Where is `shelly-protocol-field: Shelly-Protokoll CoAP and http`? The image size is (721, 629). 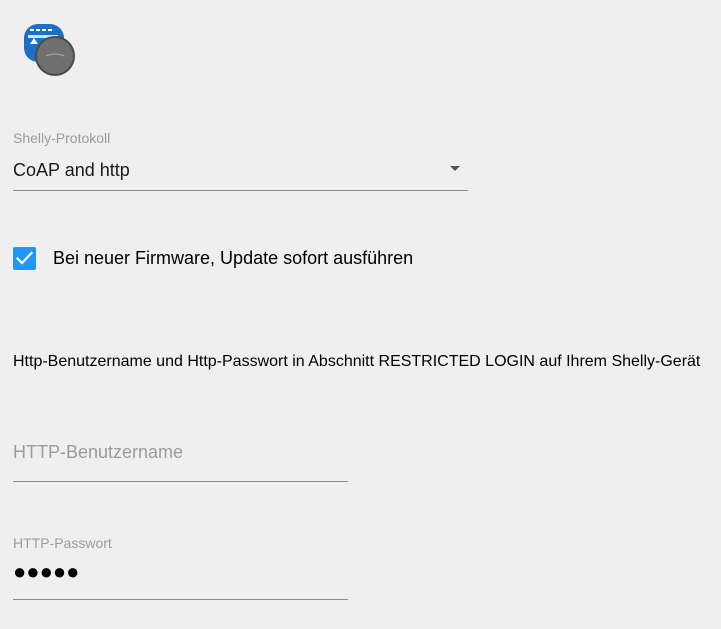
shelly-protocol-field: Shelly-Protokoll CoAP and http is located at coordinates (240, 160).